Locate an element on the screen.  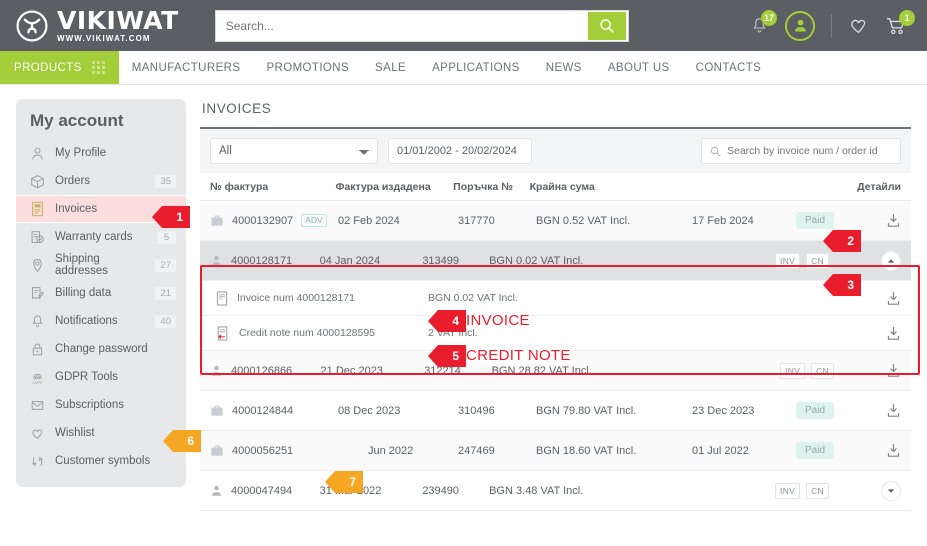
invoice-search-input is located at coordinates (809, 151).